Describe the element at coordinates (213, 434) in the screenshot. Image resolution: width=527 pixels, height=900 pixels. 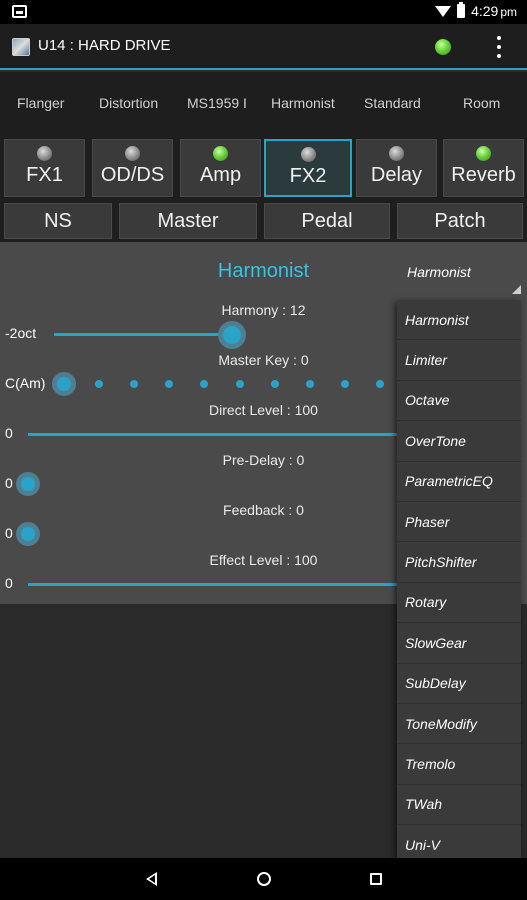
I see `direct-level-track` at that location.